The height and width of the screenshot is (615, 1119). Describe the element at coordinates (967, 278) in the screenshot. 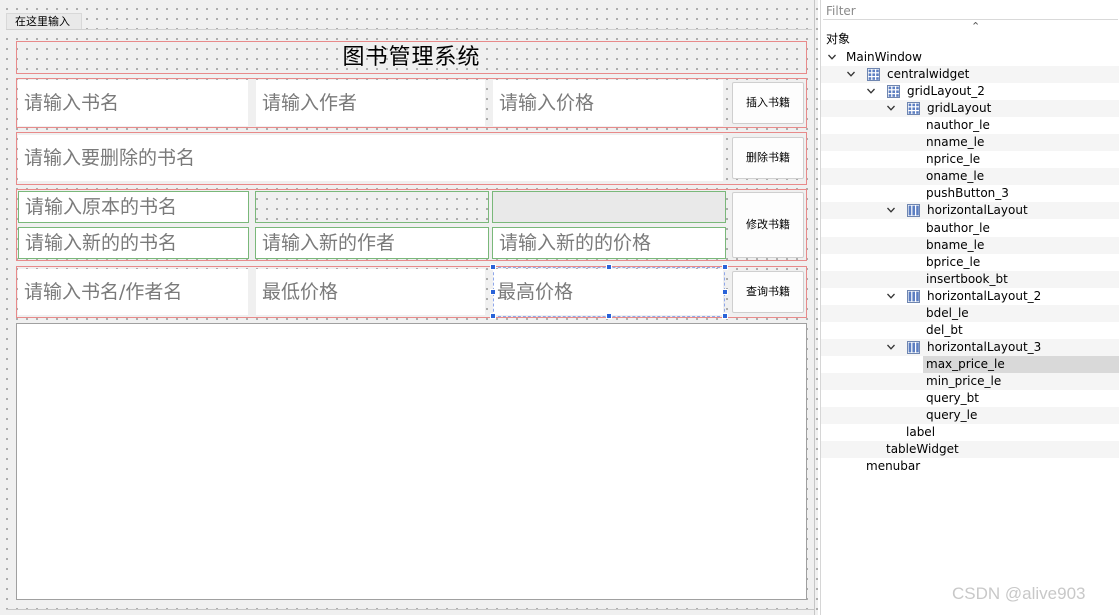

I see `tree-item-label: insertbook_bt` at that location.